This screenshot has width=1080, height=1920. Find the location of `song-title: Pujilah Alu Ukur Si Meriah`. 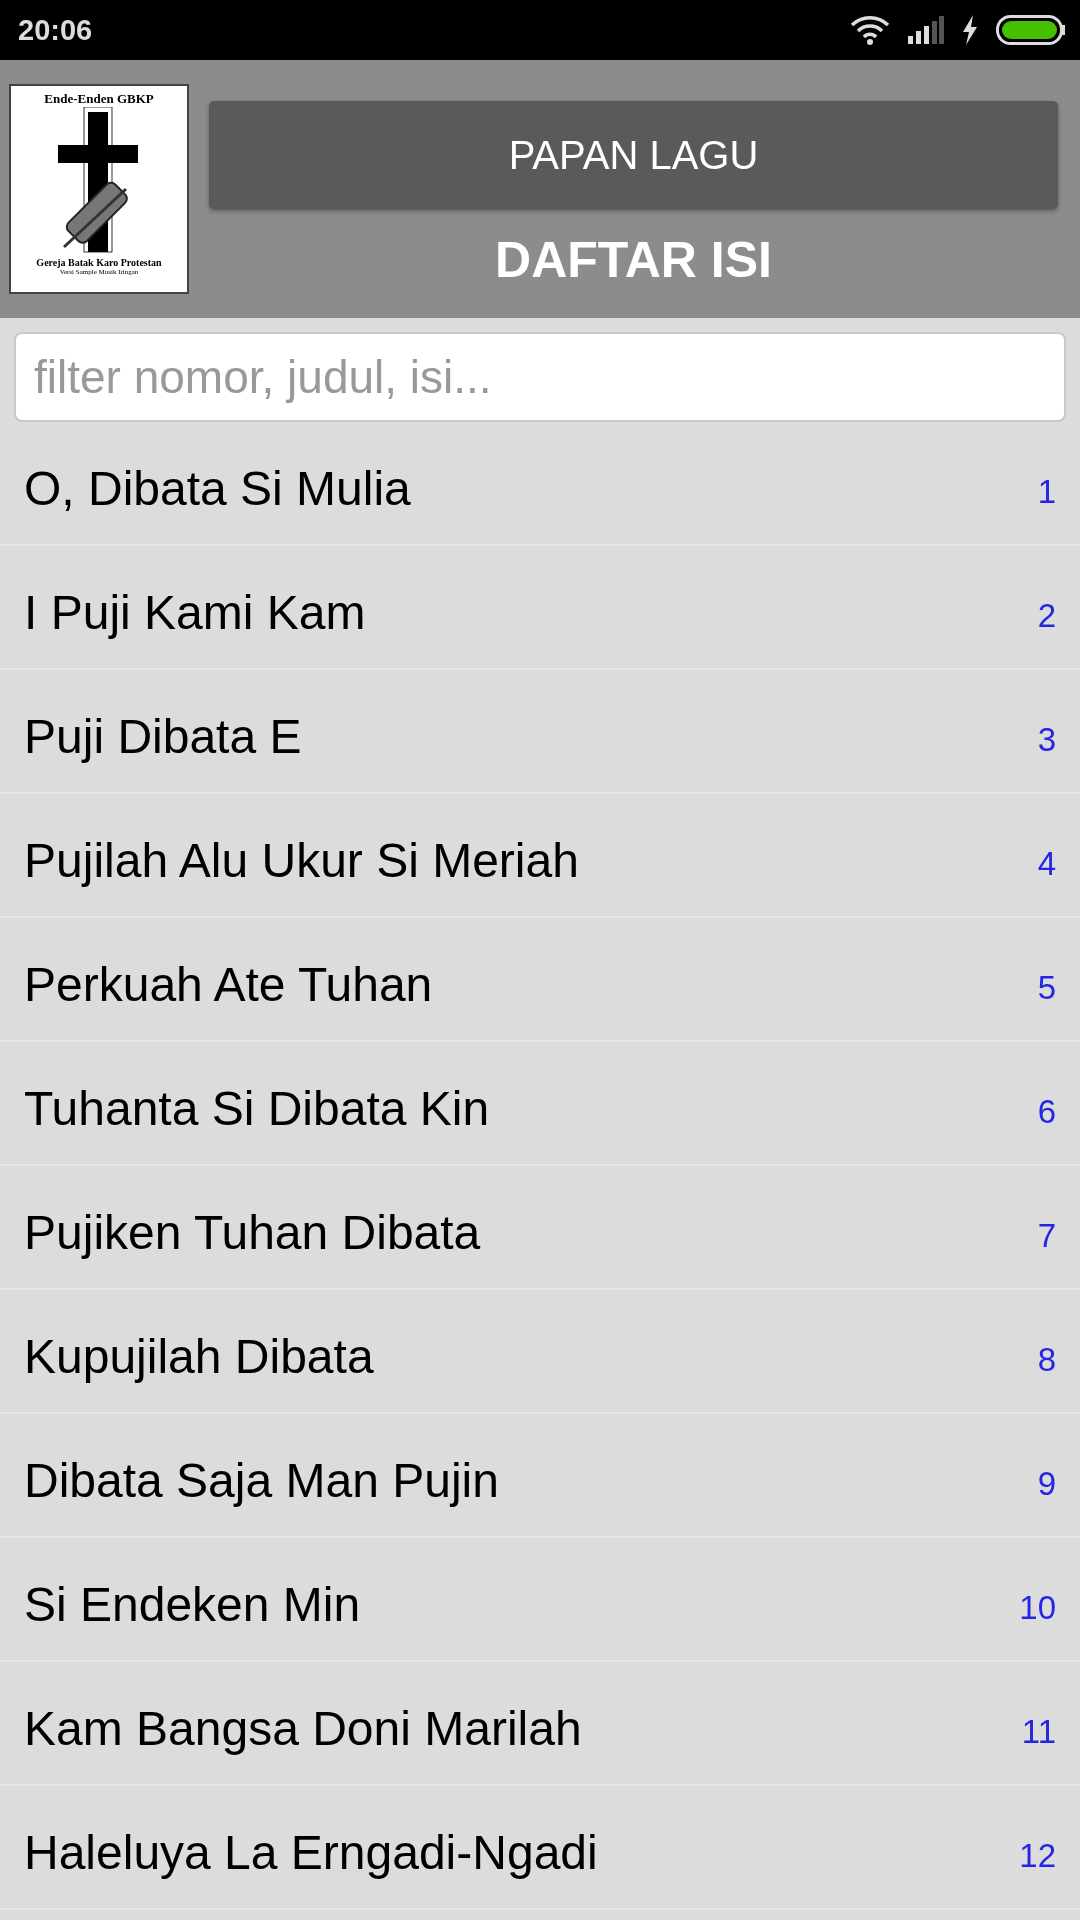

song-title: Pujilah Alu Ukur Si Meriah is located at coordinates (301, 860).